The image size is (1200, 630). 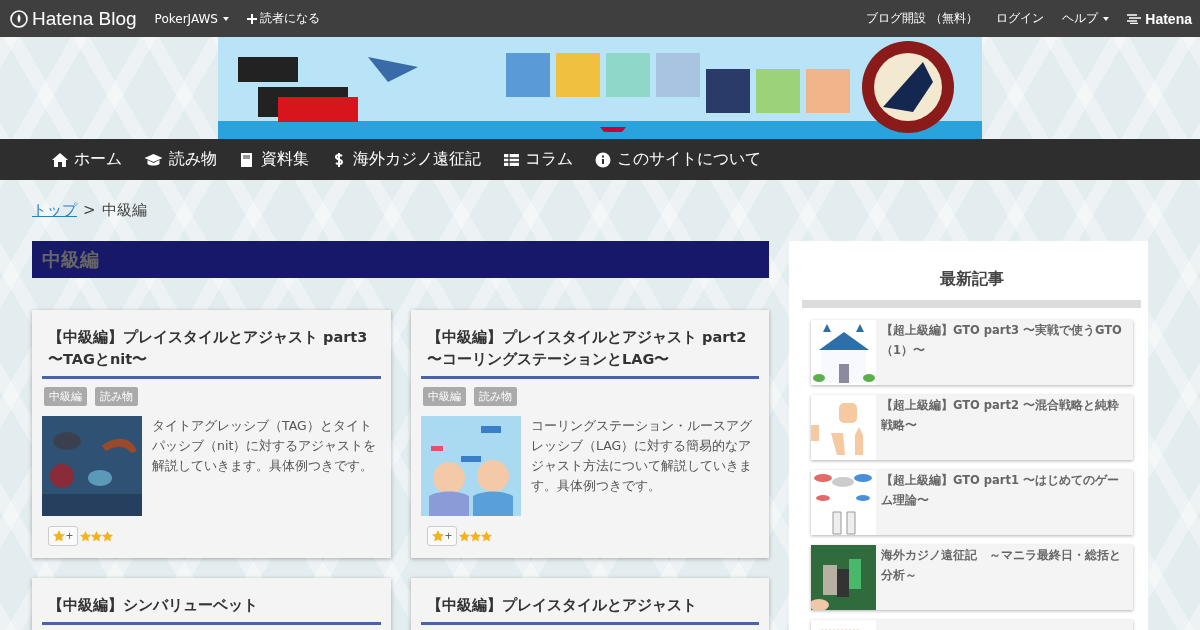 What do you see at coordinates (511, 159) in the screenshot?
I see `table-icon` at bounding box center [511, 159].